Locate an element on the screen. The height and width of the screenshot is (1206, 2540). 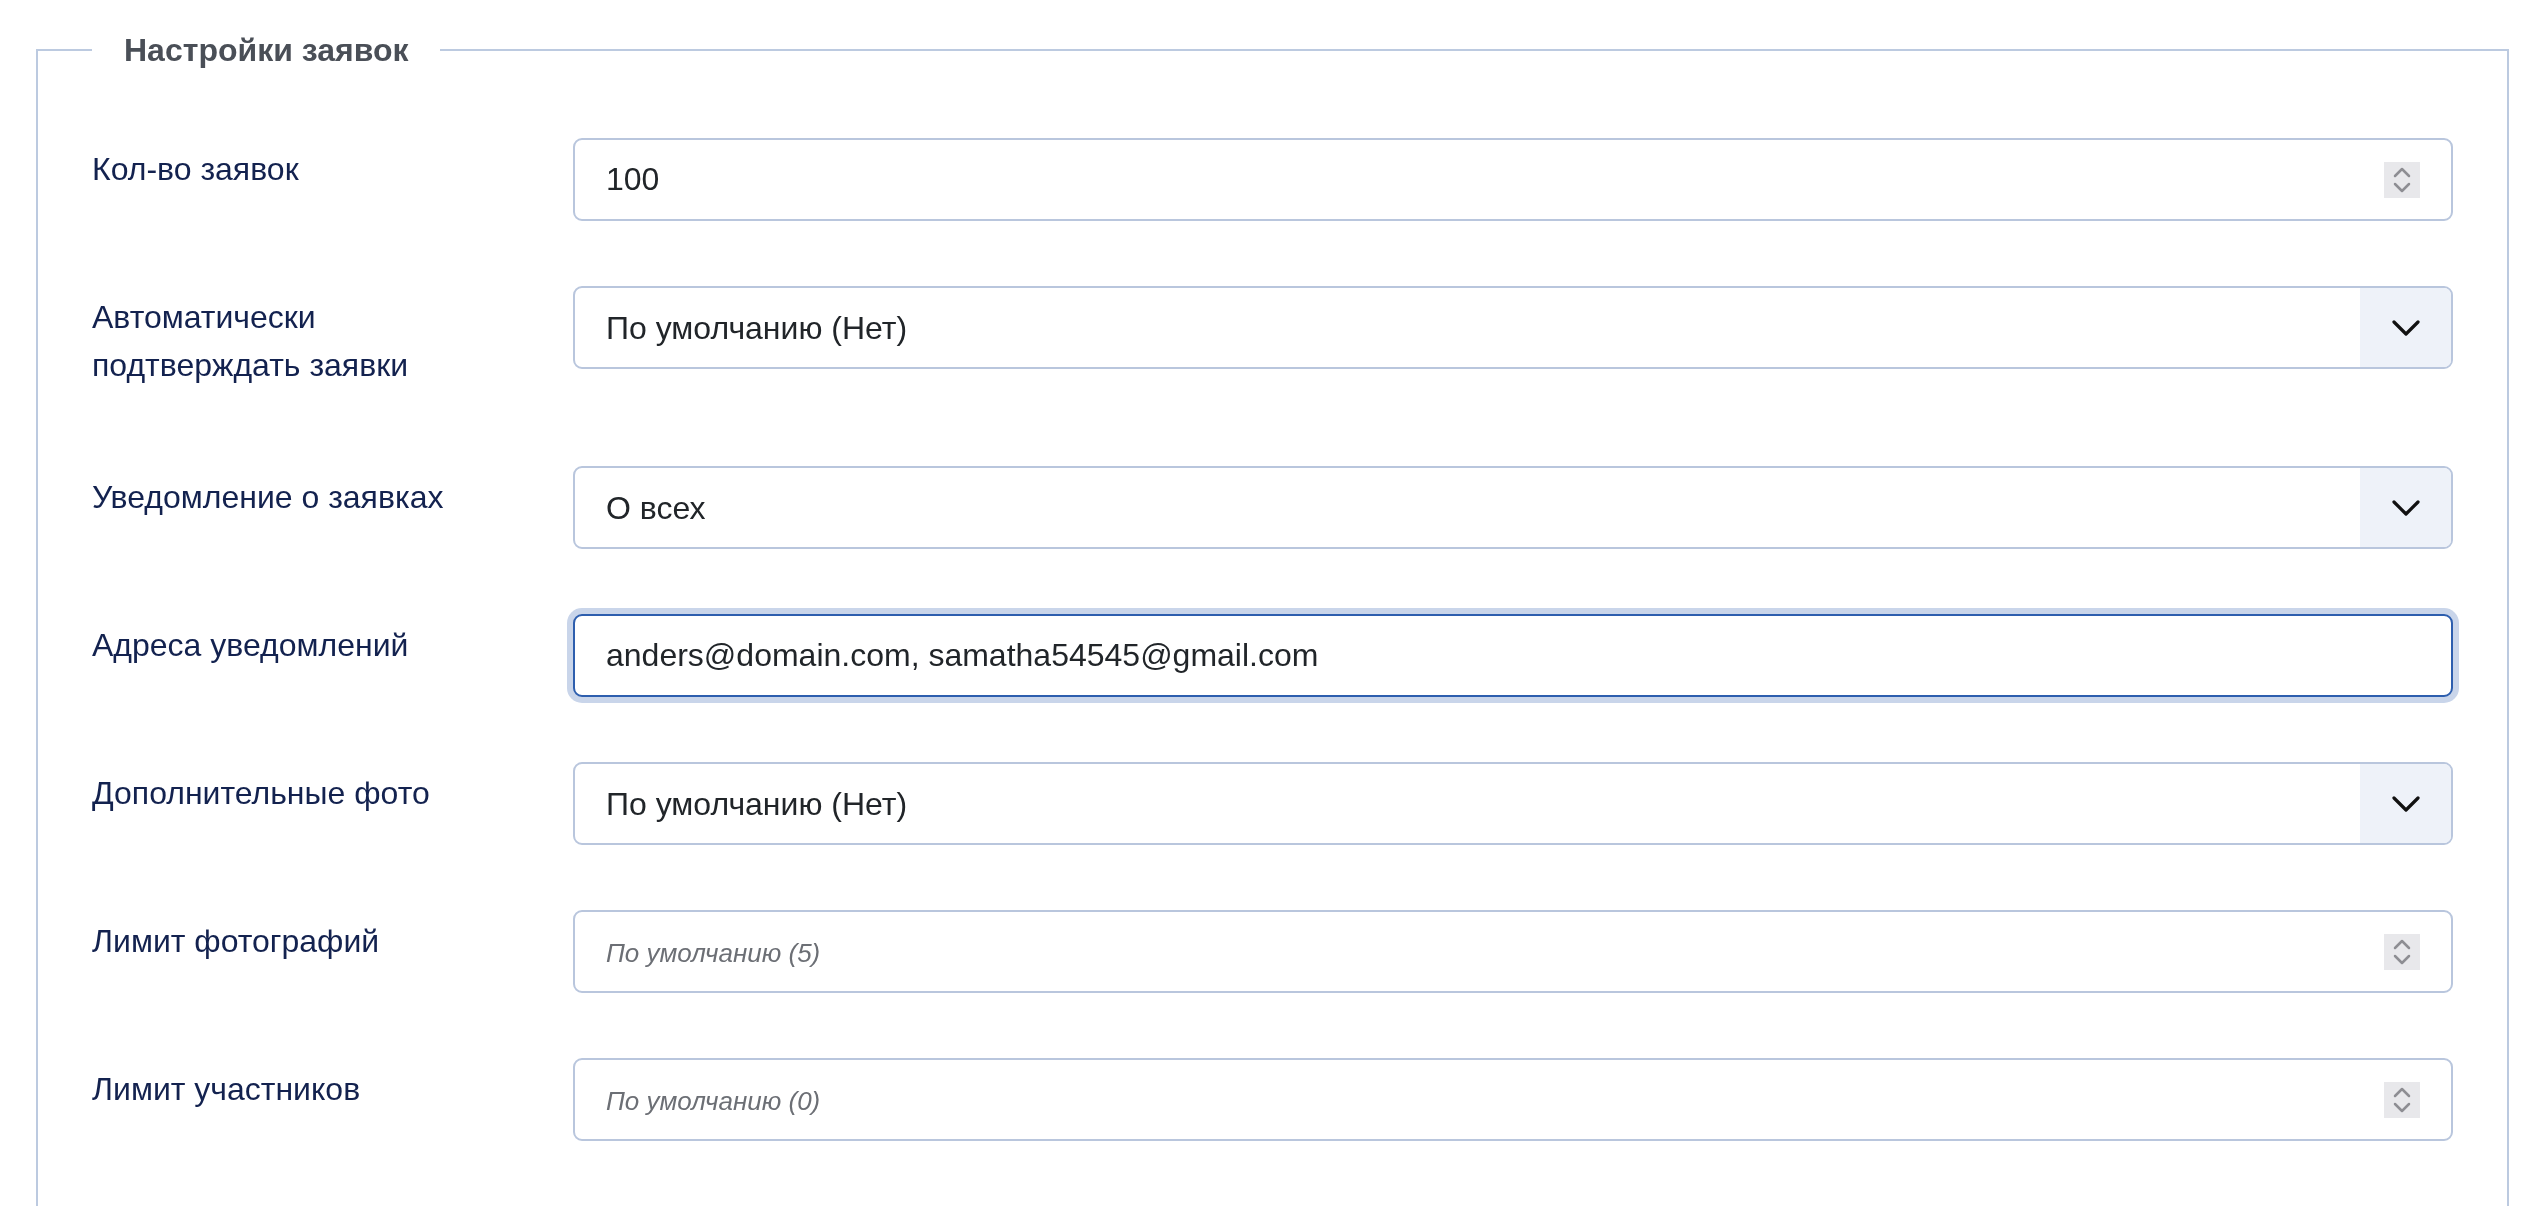
section-title: Настройки заявок is located at coordinates (266, 50).